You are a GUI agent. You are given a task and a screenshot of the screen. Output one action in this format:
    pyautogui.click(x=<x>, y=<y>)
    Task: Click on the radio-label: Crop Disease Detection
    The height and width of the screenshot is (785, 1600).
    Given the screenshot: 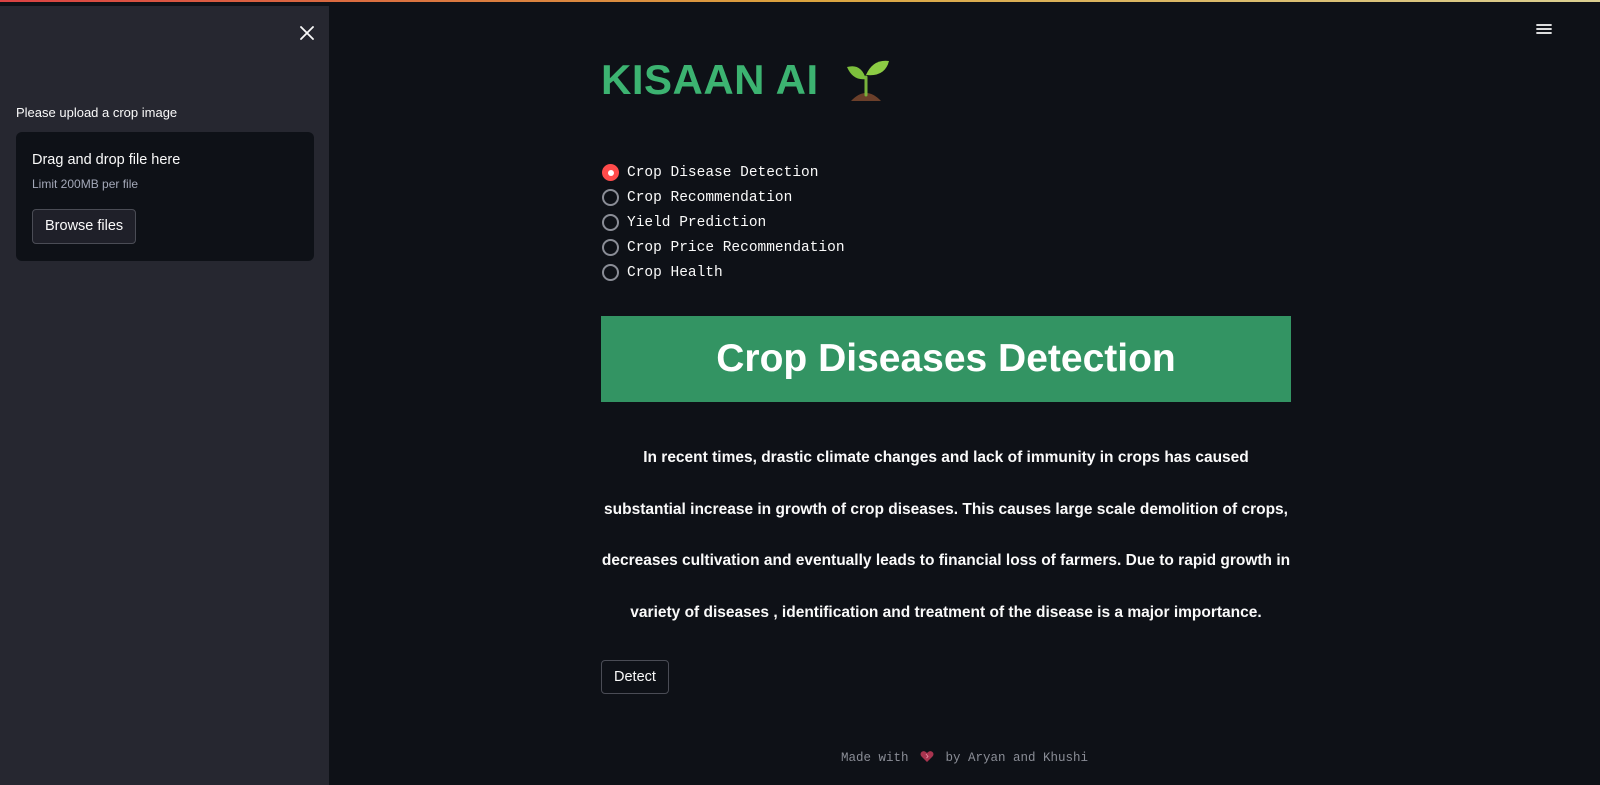 What is the action you would take?
    pyautogui.click(x=723, y=172)
    